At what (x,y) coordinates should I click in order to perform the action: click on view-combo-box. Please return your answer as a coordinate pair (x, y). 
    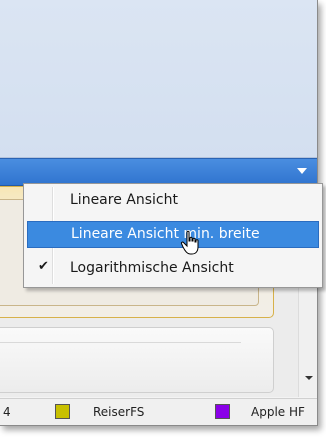
    Looking at the image, I should click on (158, 172).